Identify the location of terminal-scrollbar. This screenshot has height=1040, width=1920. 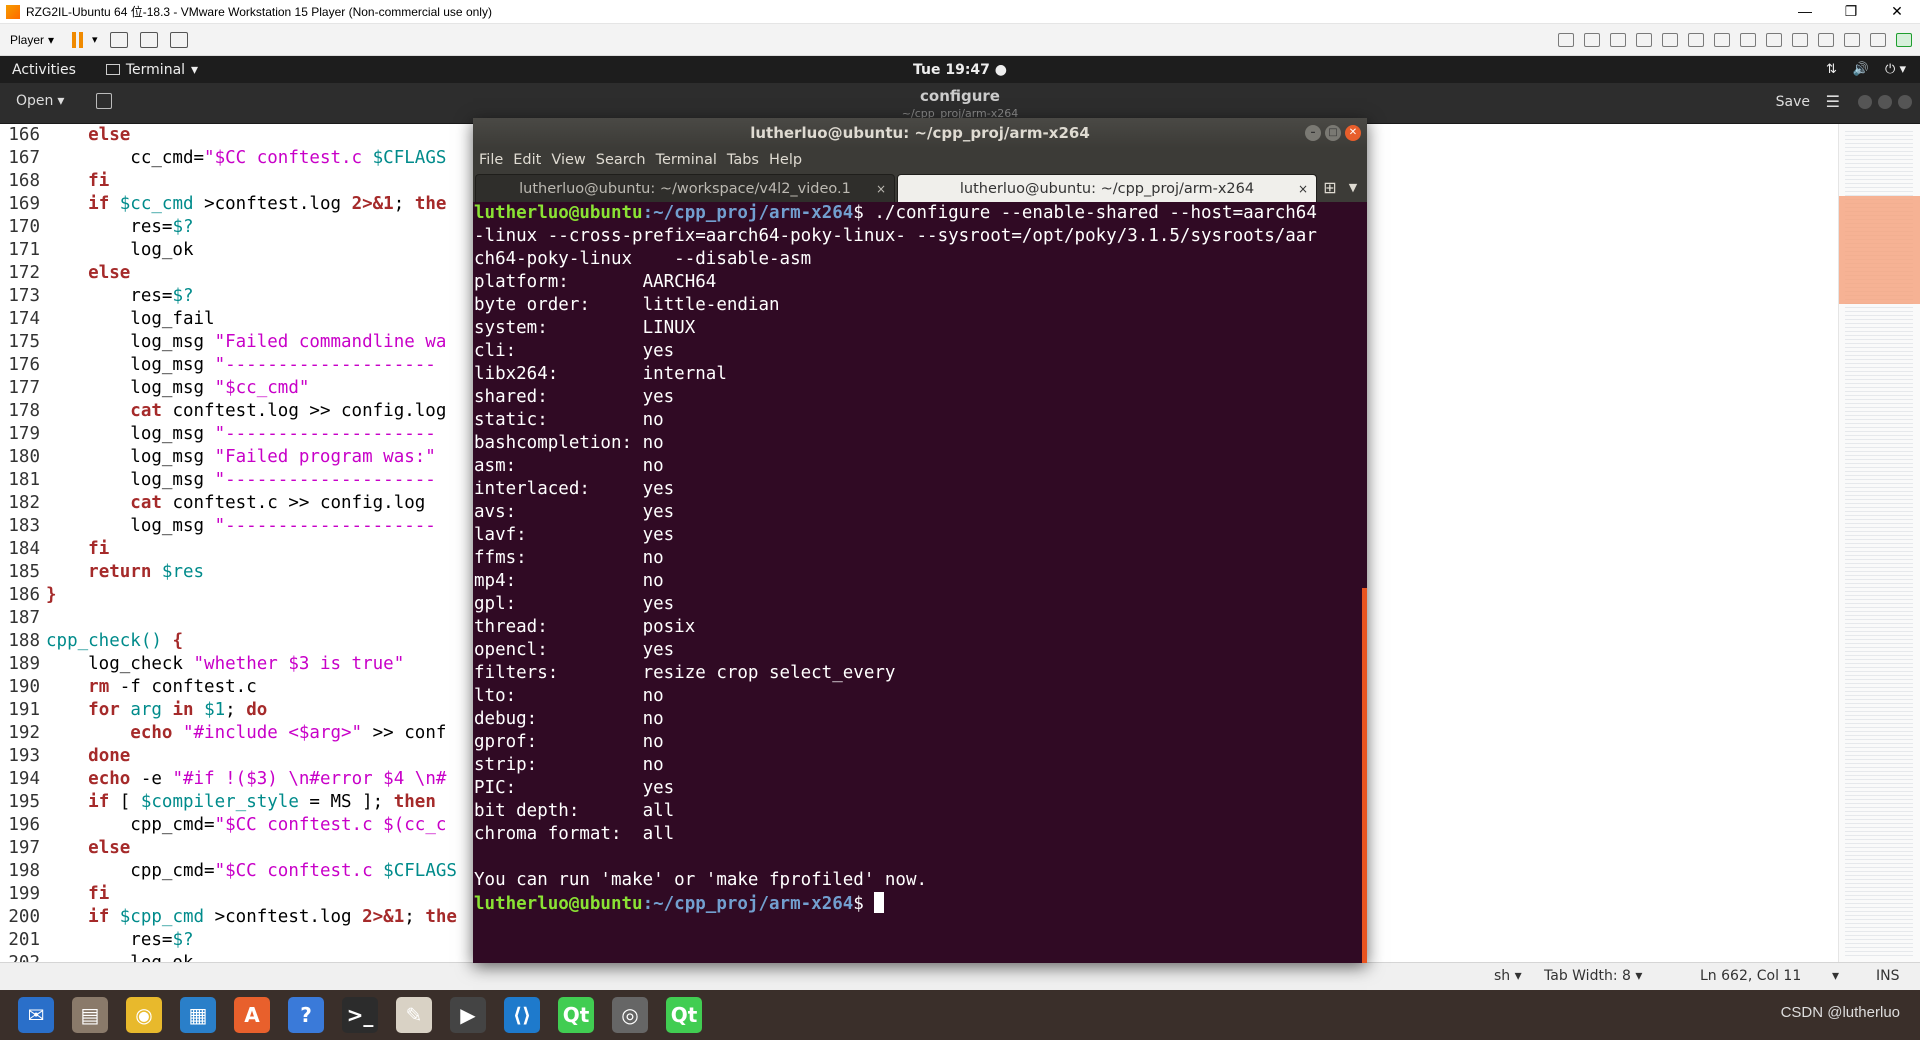
(1364, 775).